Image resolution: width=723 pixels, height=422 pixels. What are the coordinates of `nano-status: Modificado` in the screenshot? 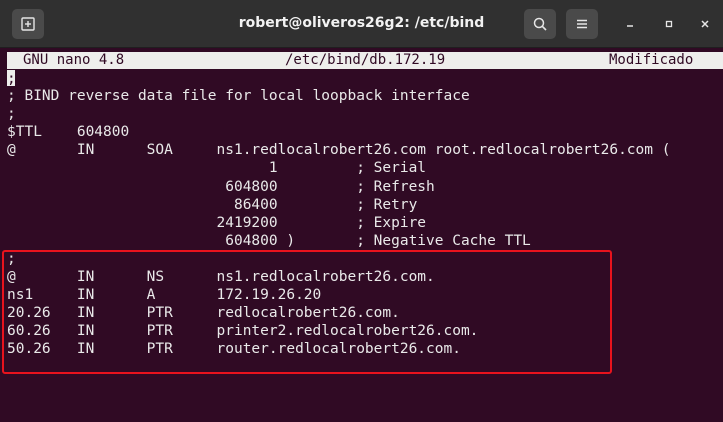 It's located at (651, 60).